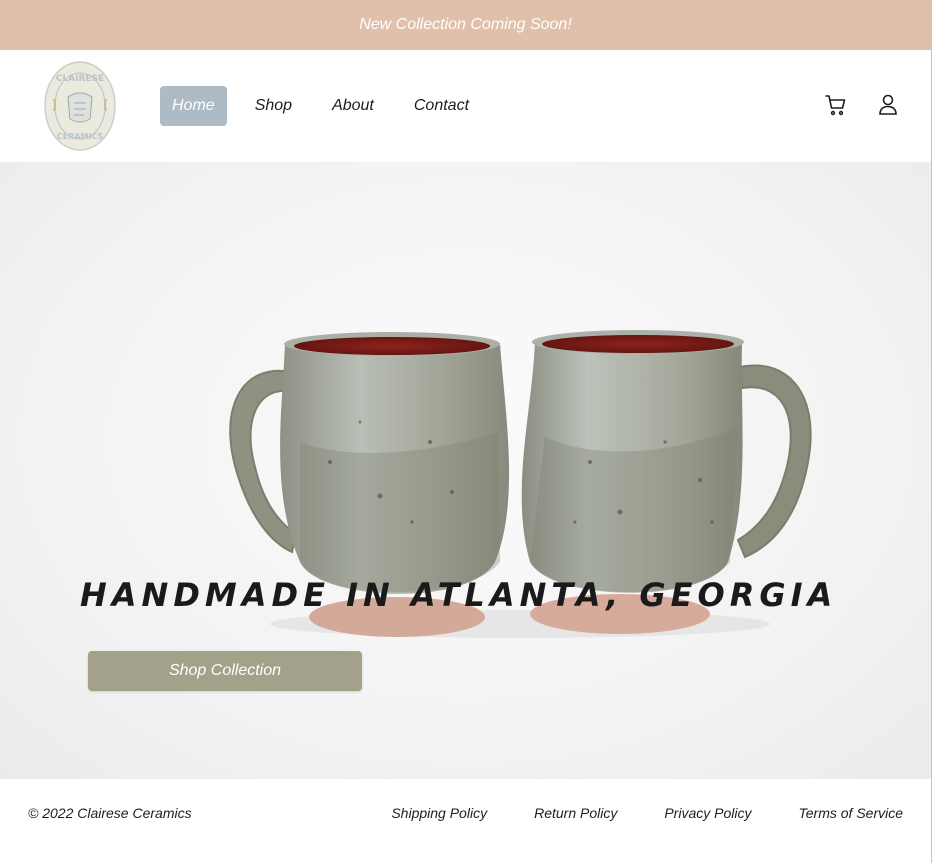 The height and width of the screenshot is (863, 933). What do you see at coordinates (441, 106) in the screenshot?
I see `nav-item-contact: Contact` at bounding box center [441, 106].